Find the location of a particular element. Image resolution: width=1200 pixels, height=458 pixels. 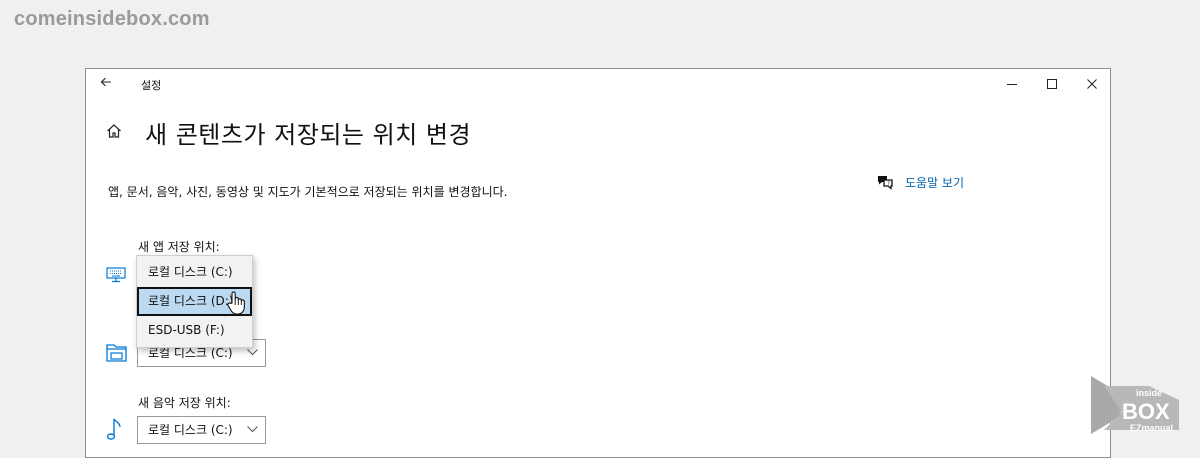

svg-text: BOX is located at coordinates (1146, 411).